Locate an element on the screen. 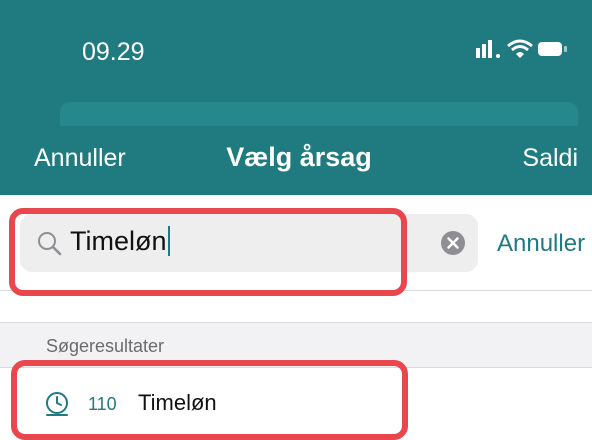  divider is located at coordinates (296, 322).